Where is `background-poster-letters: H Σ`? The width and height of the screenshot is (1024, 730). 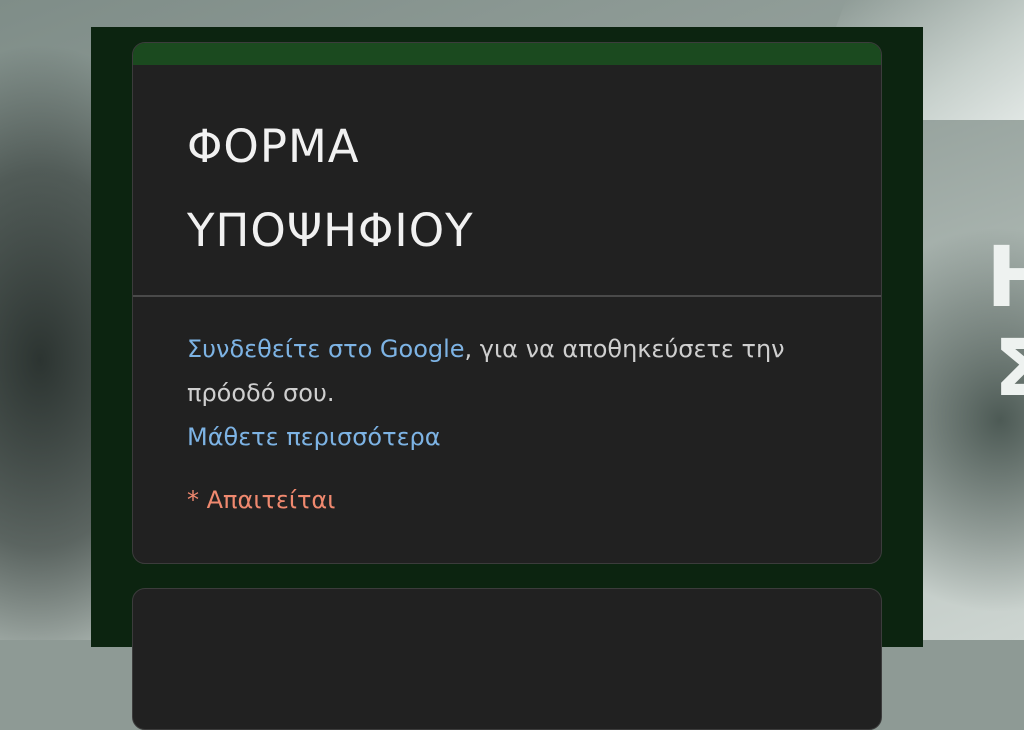
background-poster-letters: H Σ is located at coordinates (1005, 321).